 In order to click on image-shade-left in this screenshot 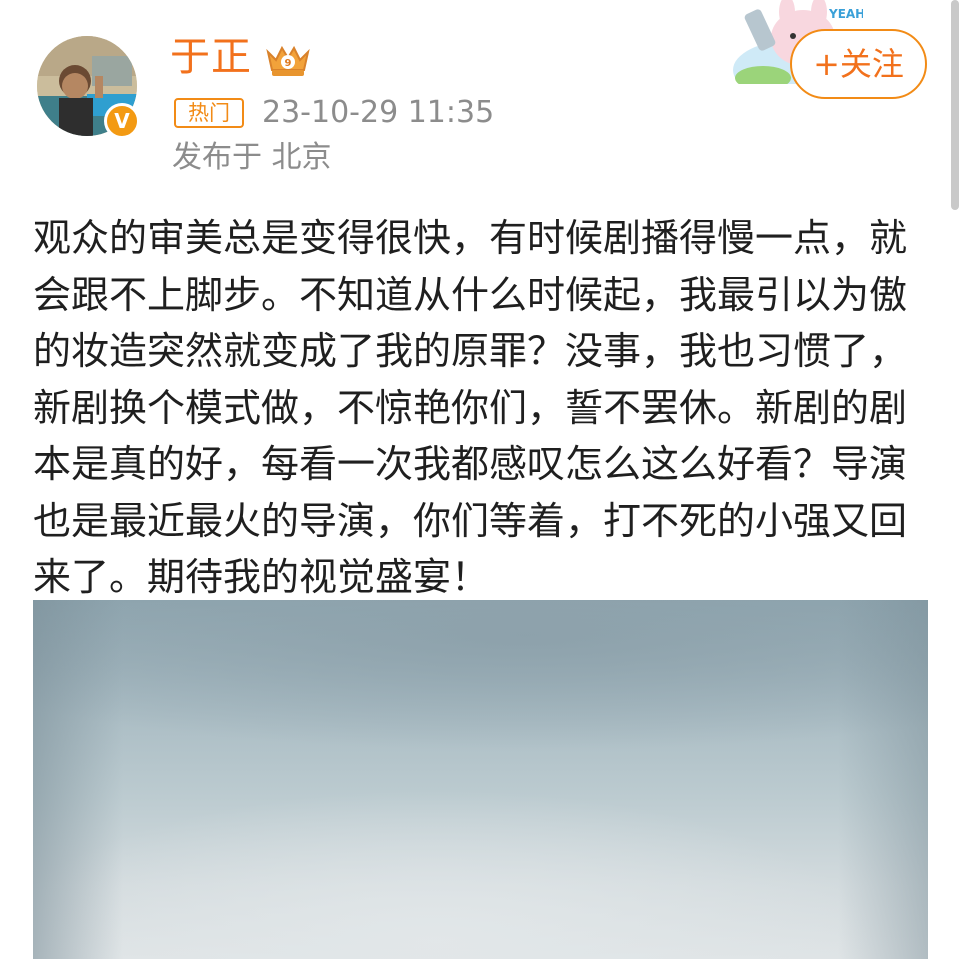, I will do `click(78, 779)`.